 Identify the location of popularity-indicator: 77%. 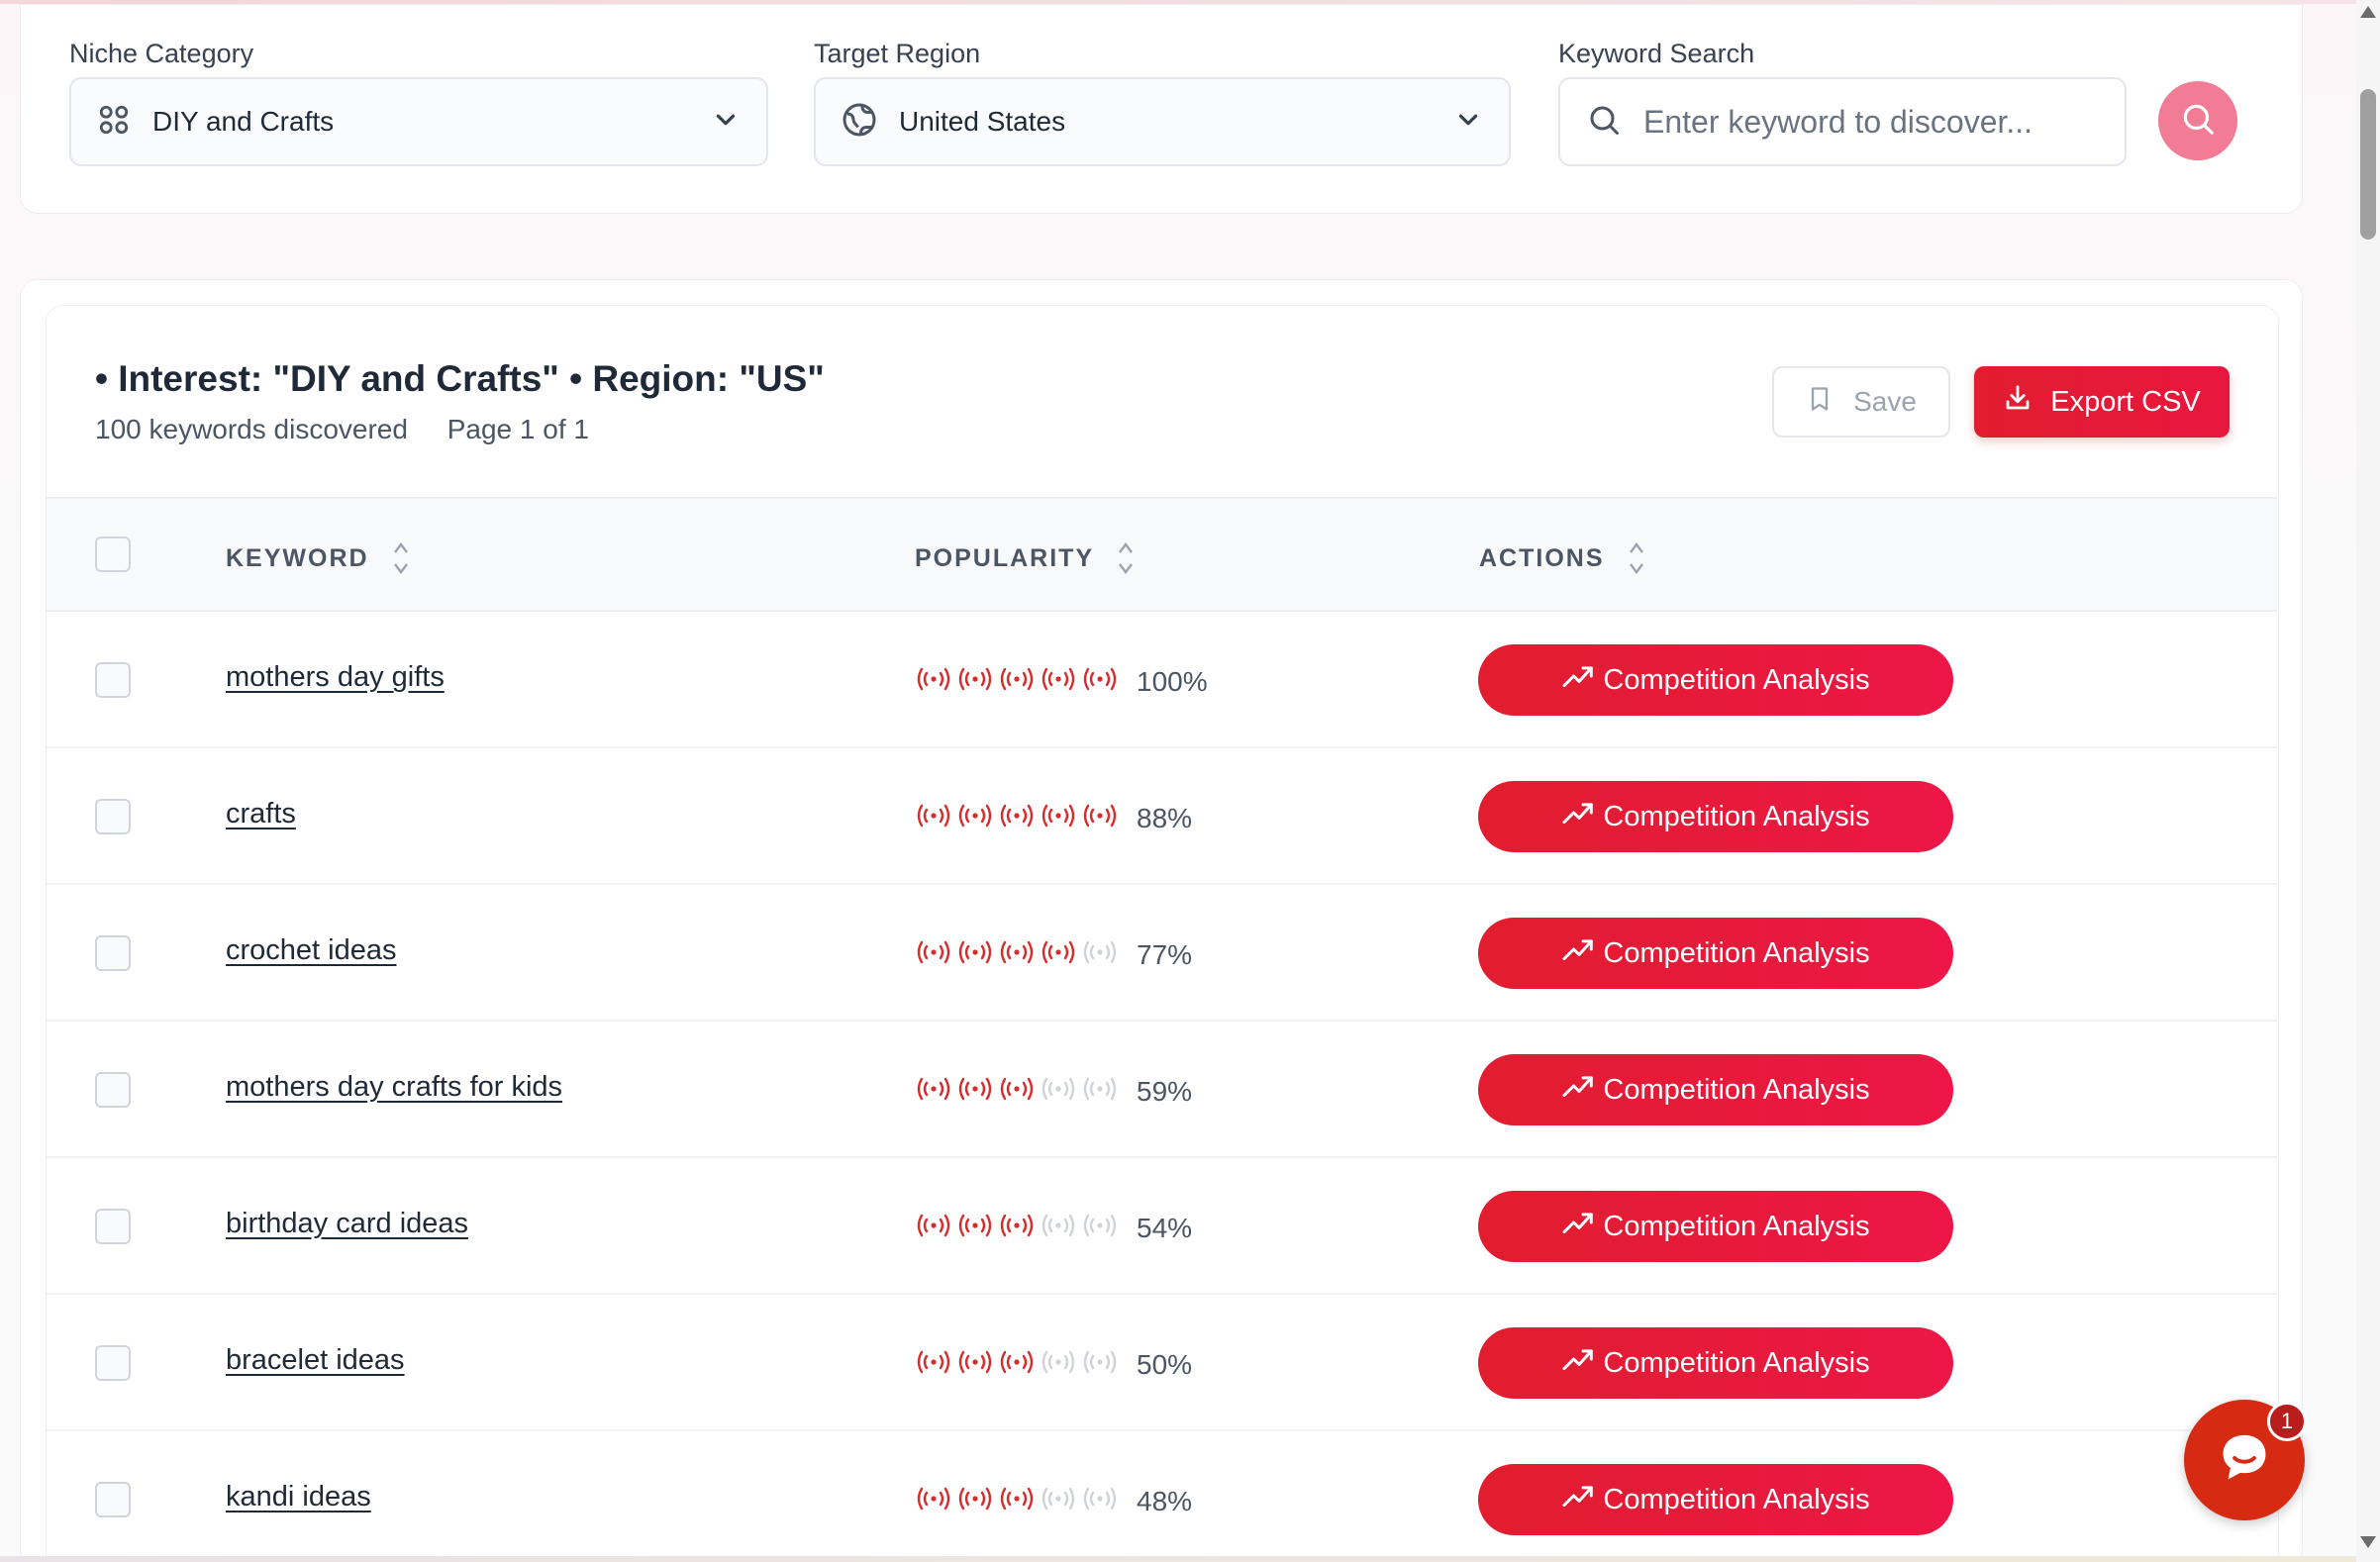
(1053, 954).